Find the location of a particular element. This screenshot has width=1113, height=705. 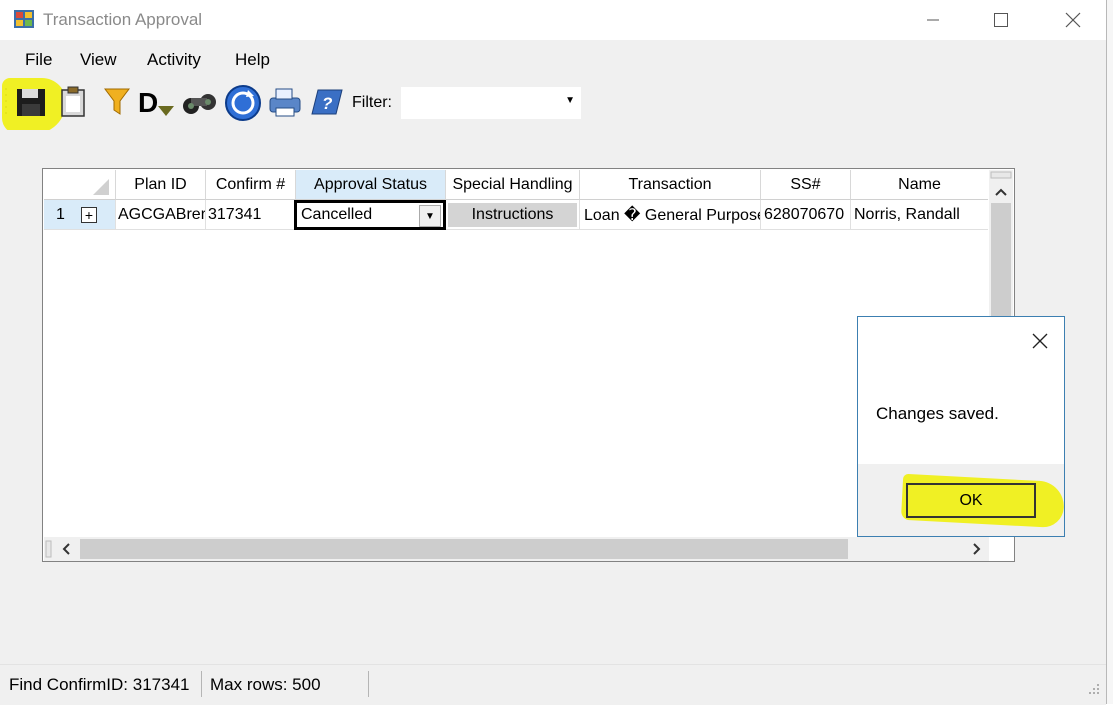

title-bar: Transaction Approval is located at coordinates (553, 20).